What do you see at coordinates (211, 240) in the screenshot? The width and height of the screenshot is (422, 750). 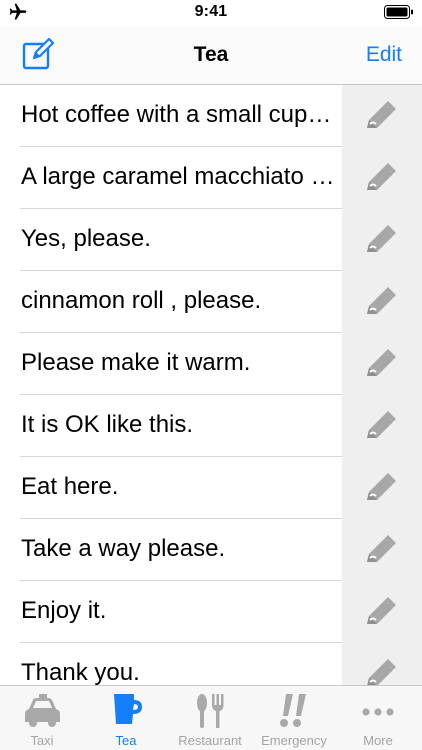 I see `list-item: Yes, please.` at bounding box center [211, 240].